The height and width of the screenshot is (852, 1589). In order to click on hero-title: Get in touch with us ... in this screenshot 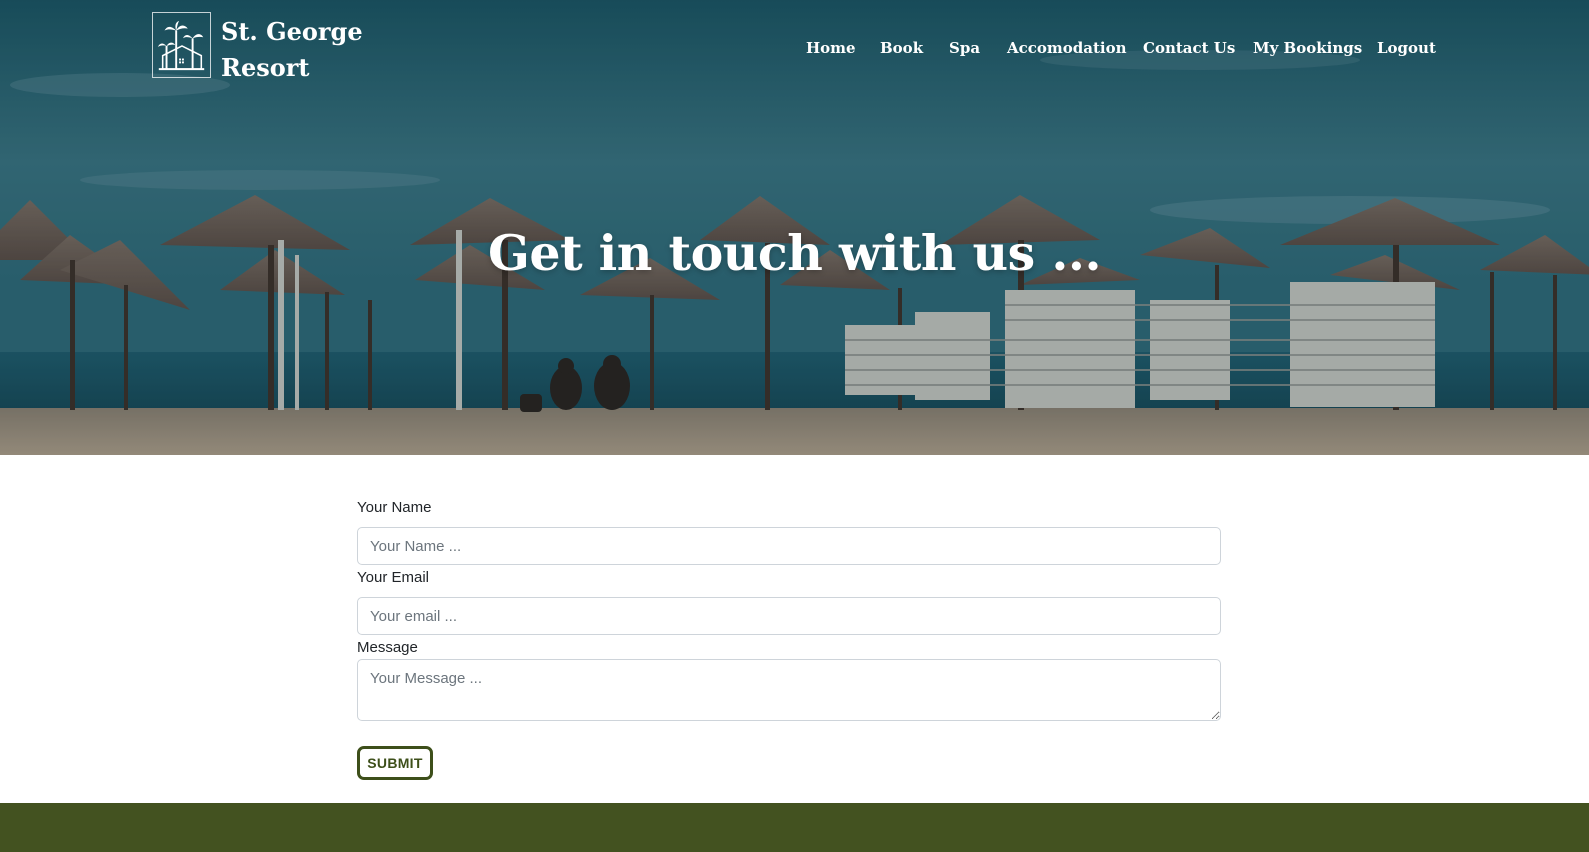, I will do `click(794, 253)`.